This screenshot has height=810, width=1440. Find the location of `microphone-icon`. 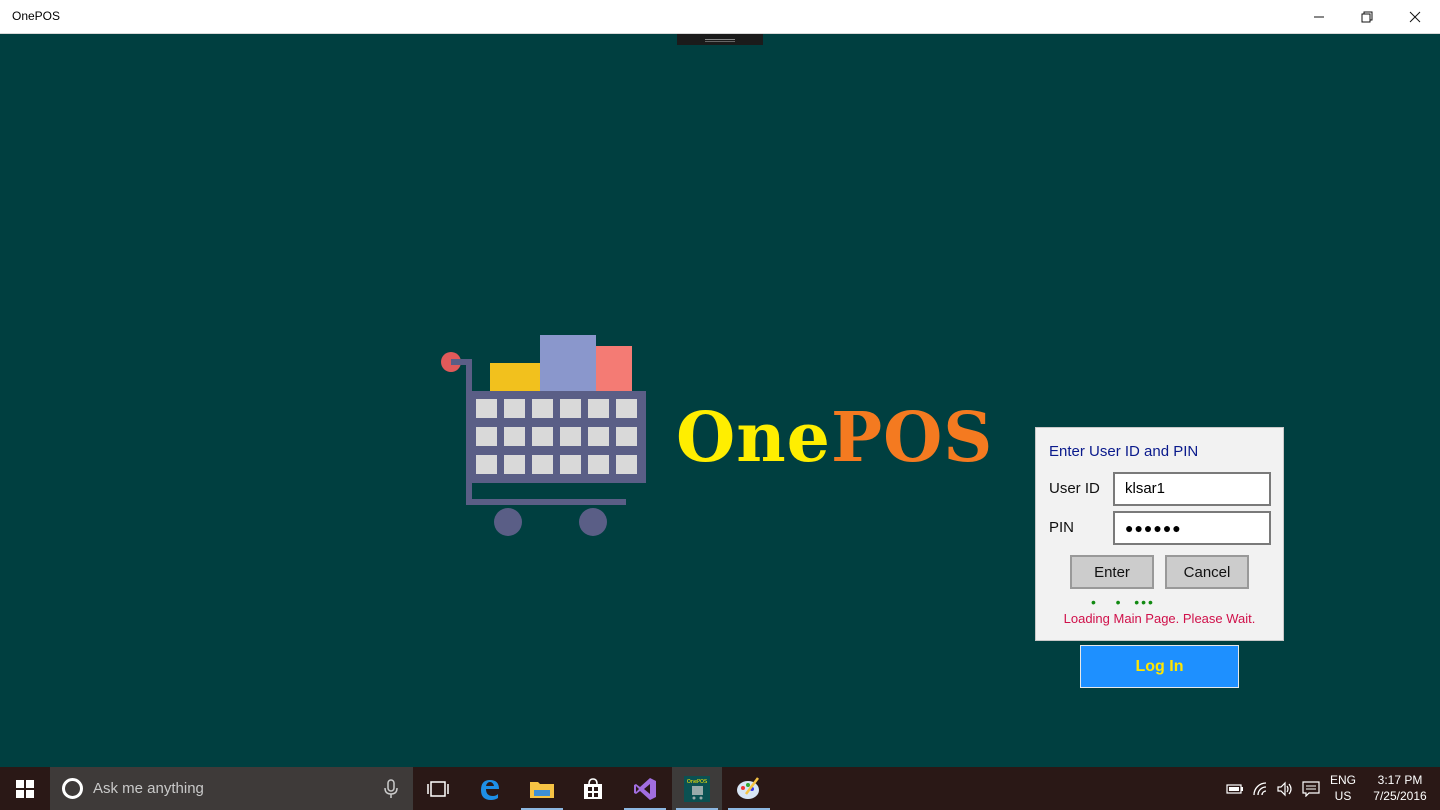

microphone-icon is located at coordinates (391, 789).